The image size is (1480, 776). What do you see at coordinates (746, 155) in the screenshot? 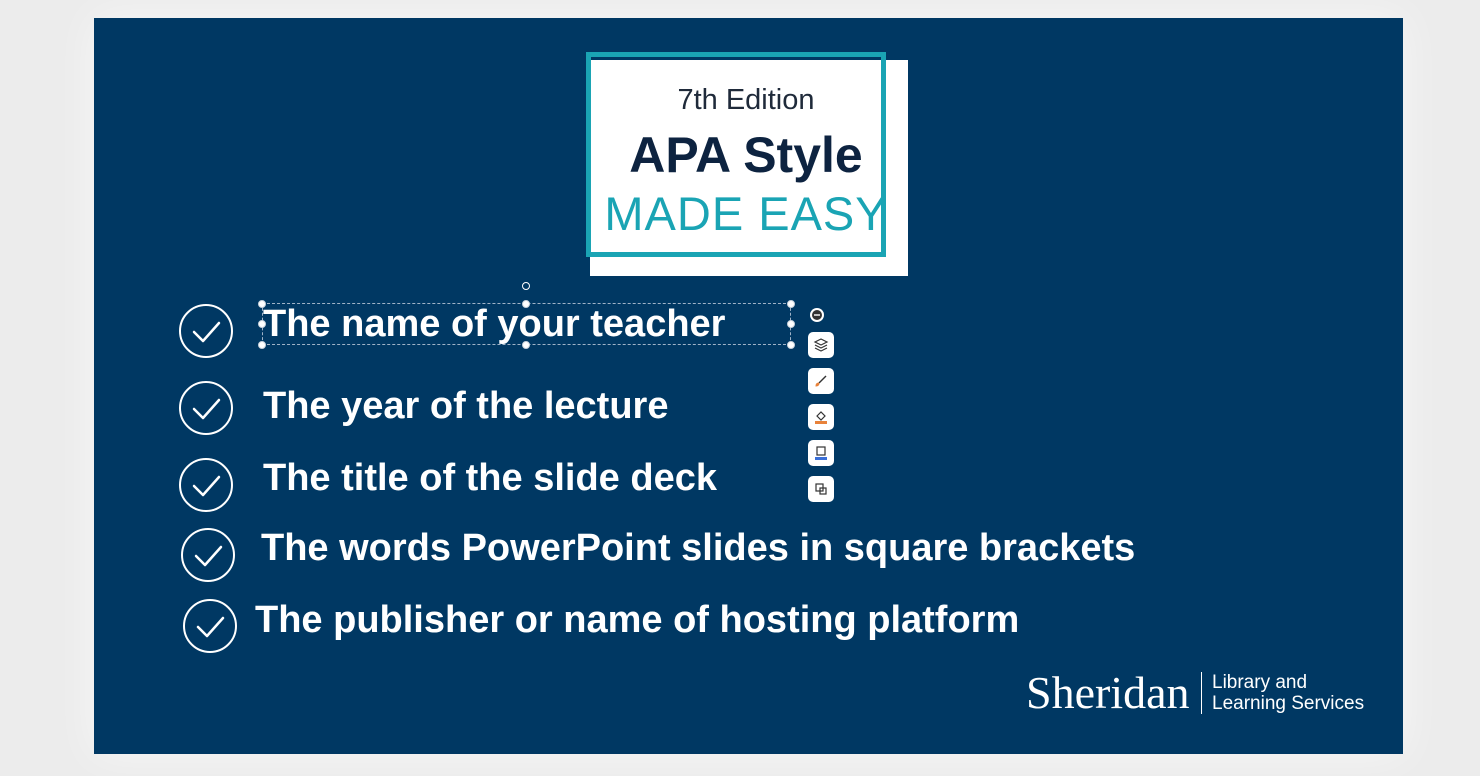
I see `logo-title: APA Style` at bounding box center [746, 155].